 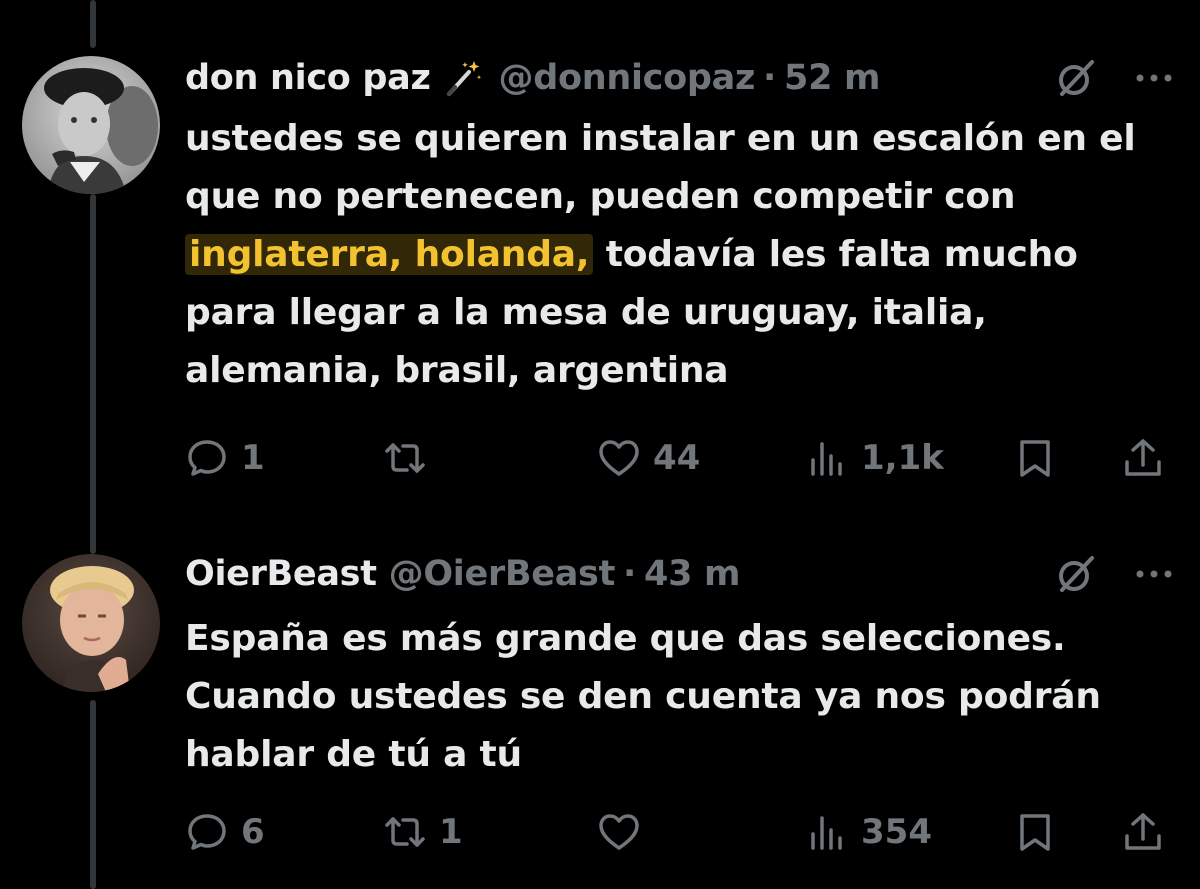 What do you see at coordinates (91, 125) in the screenshot?
I see `avatar-donnicopaz` at bounding box center [91, 125].